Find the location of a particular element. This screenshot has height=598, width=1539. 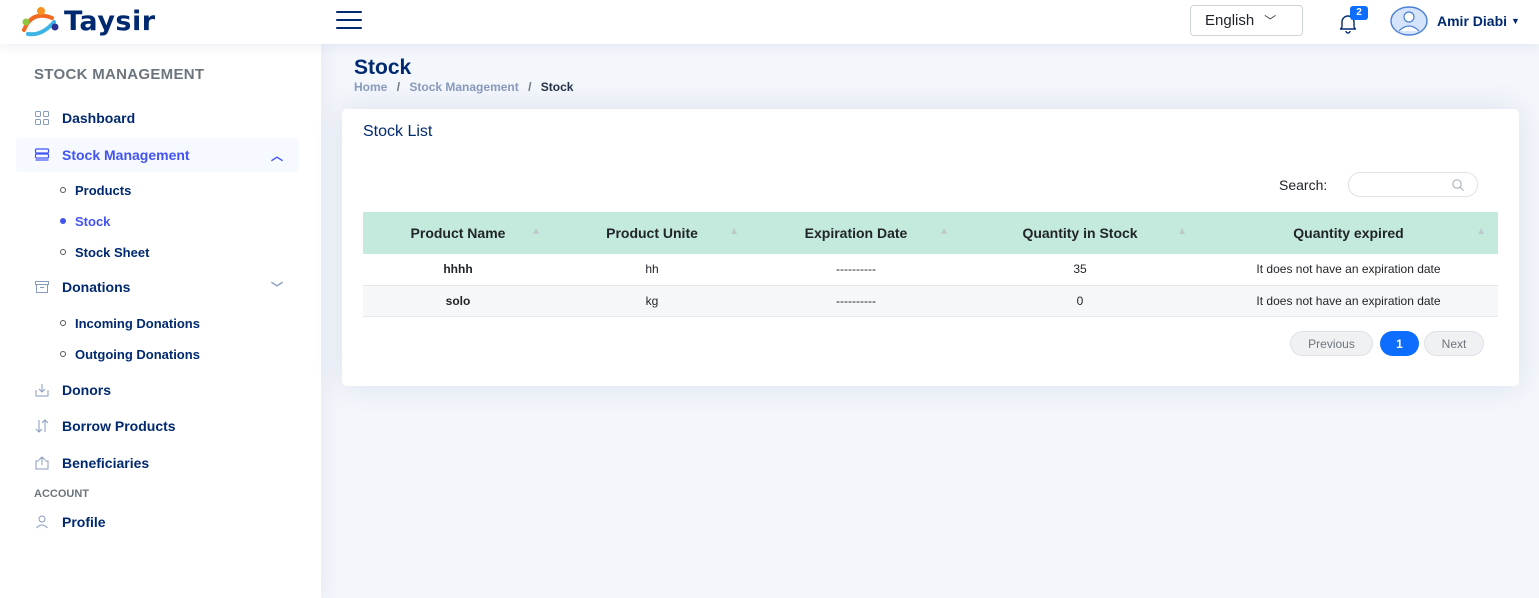

sidebar-subitem-label: Products is located at coordinates (103, 190).